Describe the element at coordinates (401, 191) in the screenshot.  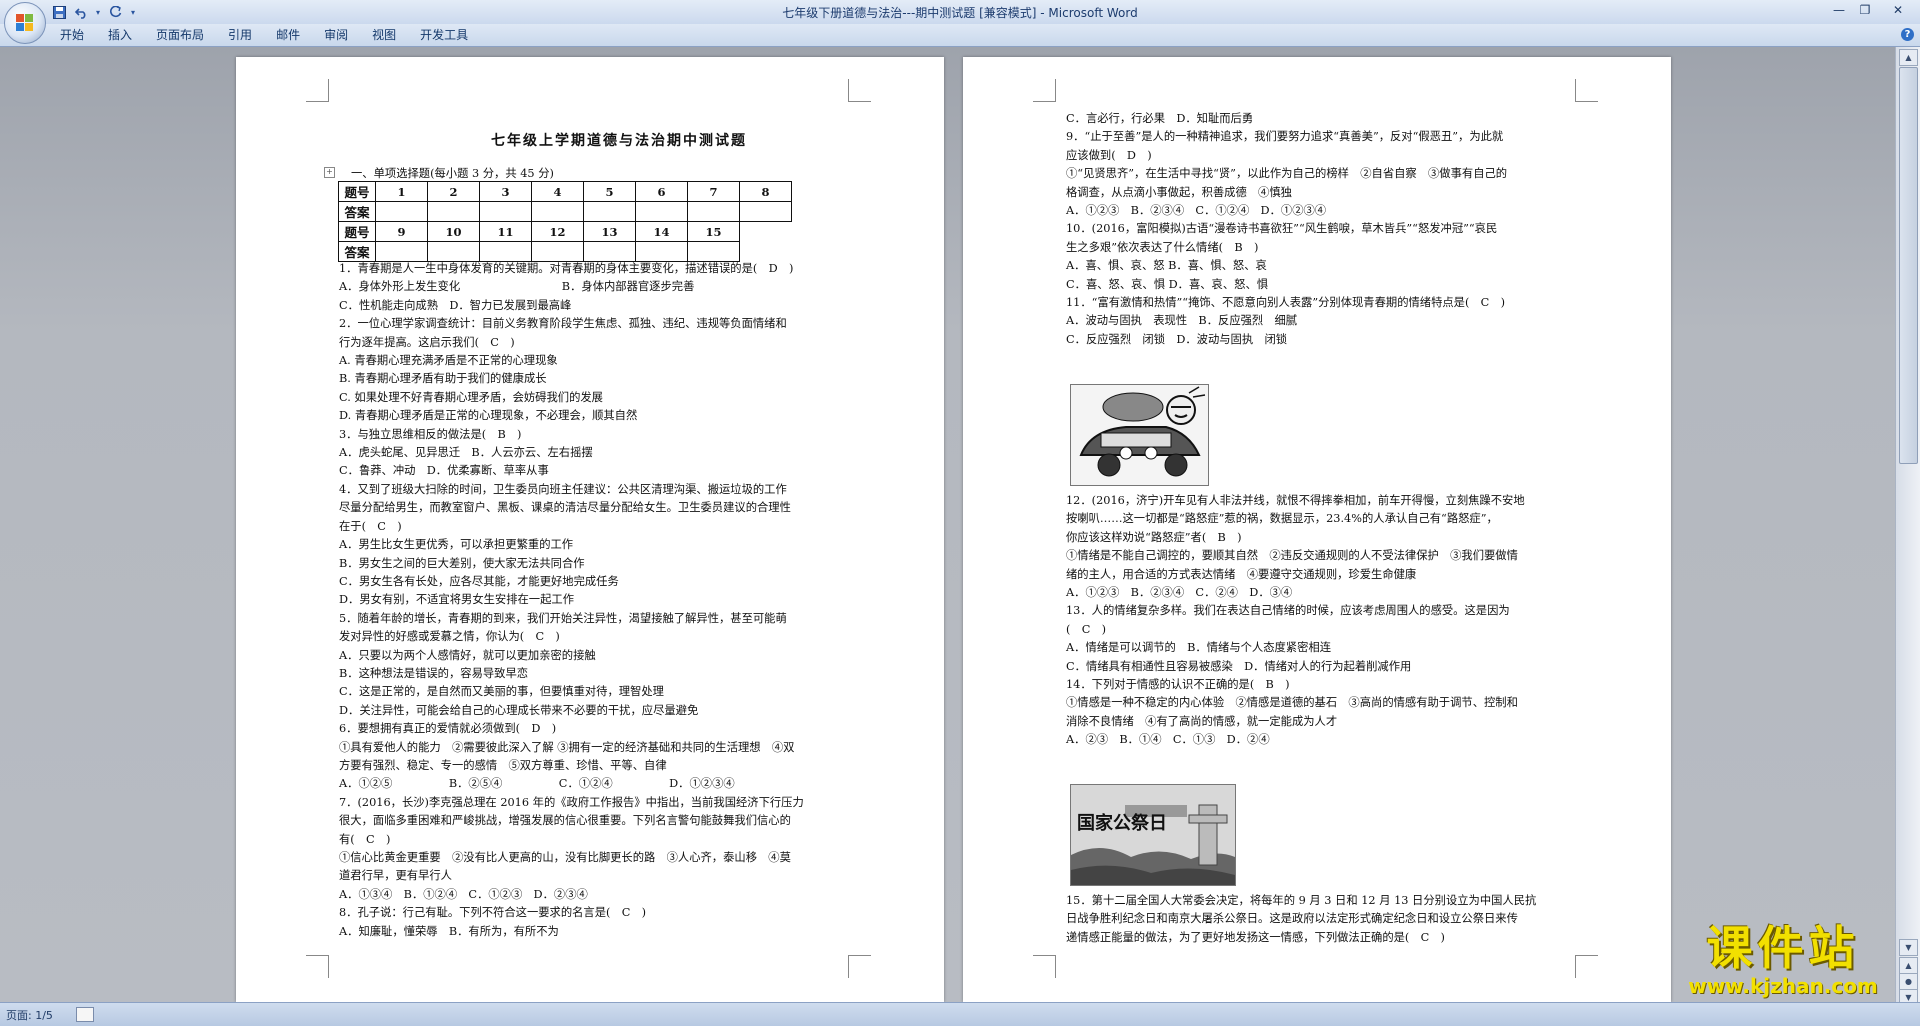
I see `table-cell: 1` at that location.